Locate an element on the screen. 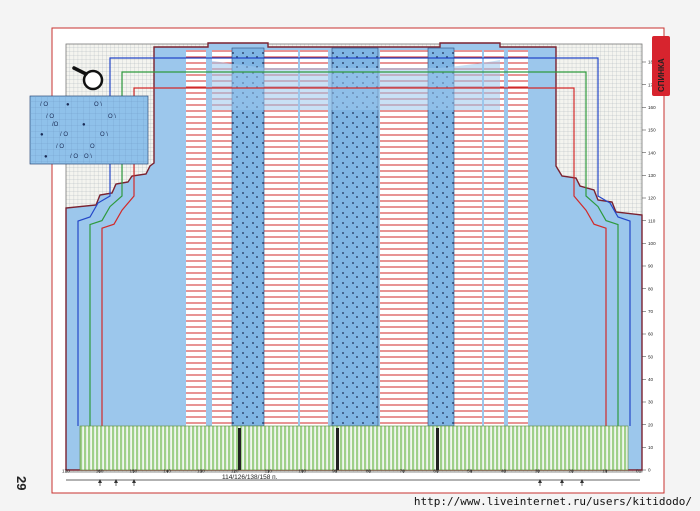 This screenshot has width=700, height=511. x-tick-label: 40 is located at coordinates (504, 471).